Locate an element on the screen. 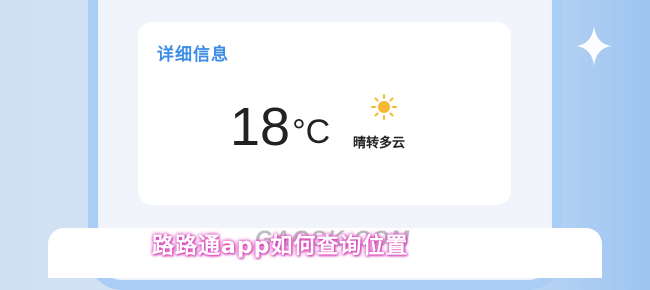  weather-condition: 晴转多云 is located at coordinates (379, 143).